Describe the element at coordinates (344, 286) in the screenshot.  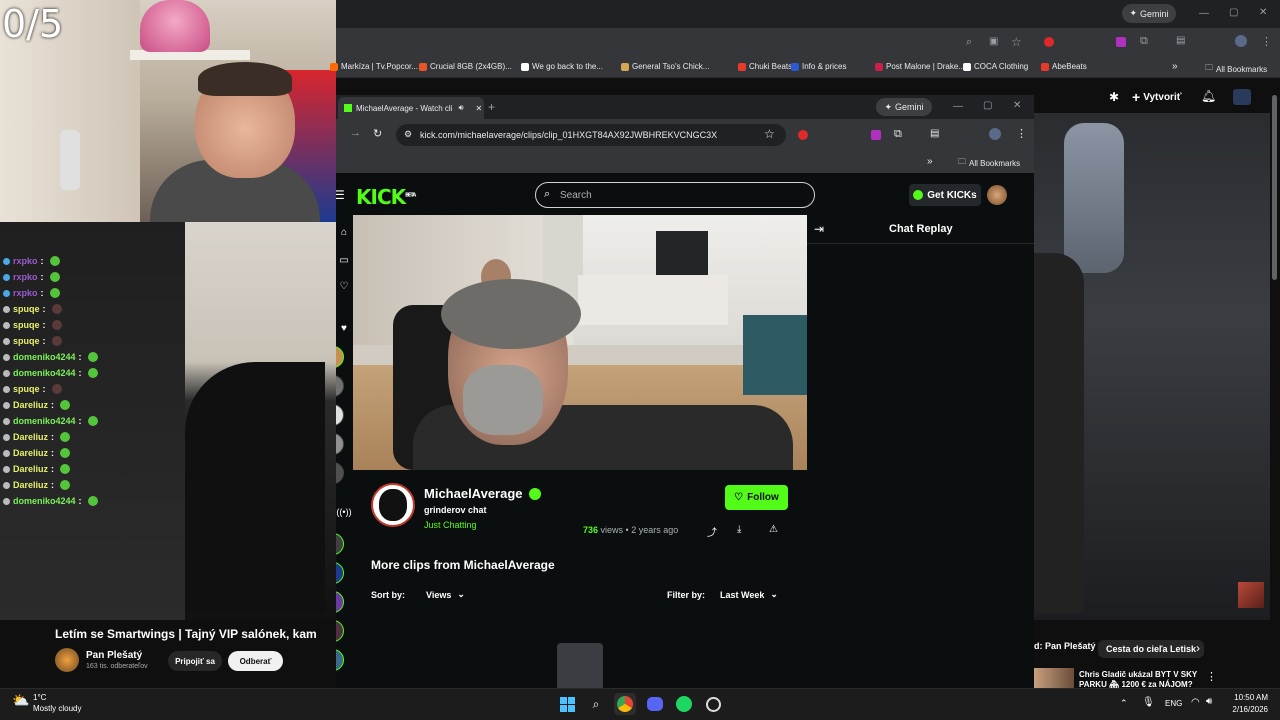
I see `following-heart-icon: ♡` at that location.